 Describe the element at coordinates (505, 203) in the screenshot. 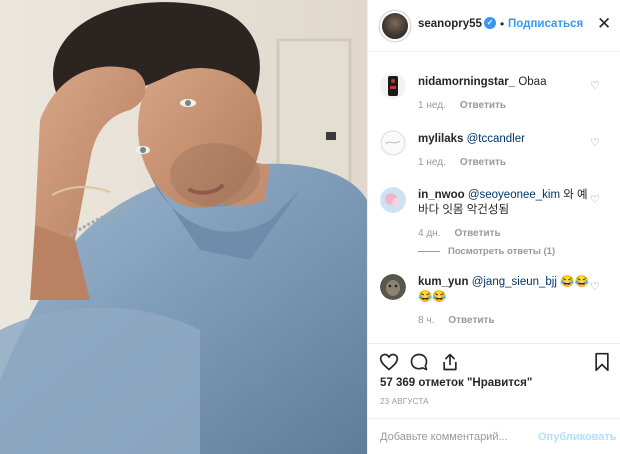

I see `comment-body: in_nwoo @seoyeonee_kim 와 예바다 잇몸 악건성됨` at that location.